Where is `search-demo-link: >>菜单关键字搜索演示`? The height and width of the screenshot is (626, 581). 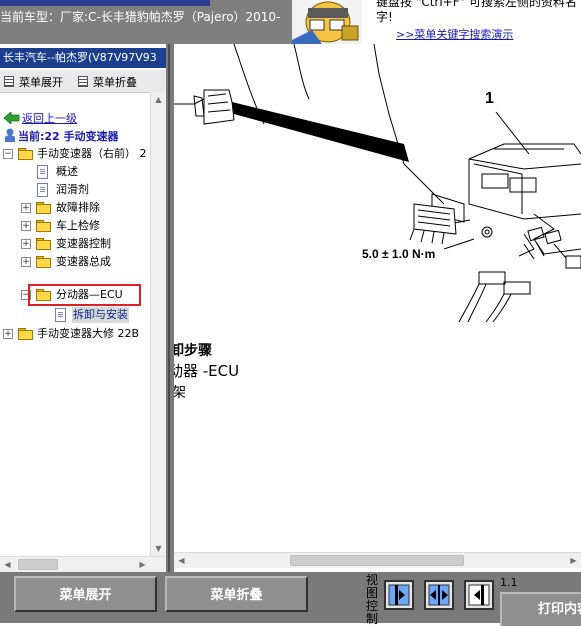 search-demo-link: >>菜单关键字搜索演示 is located at coordinates (454, 34).